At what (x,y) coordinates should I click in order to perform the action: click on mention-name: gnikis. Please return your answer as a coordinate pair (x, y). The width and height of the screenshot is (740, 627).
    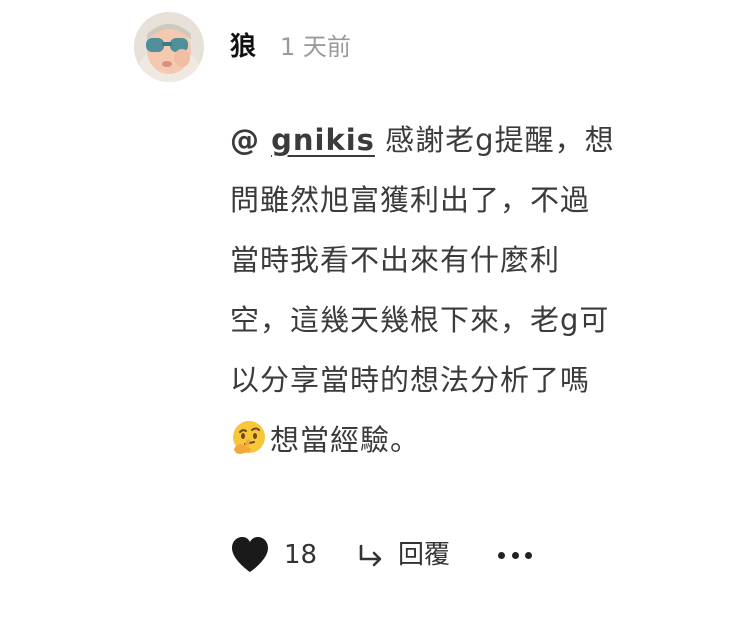
    Looking at the image, I should click on (323, 140).